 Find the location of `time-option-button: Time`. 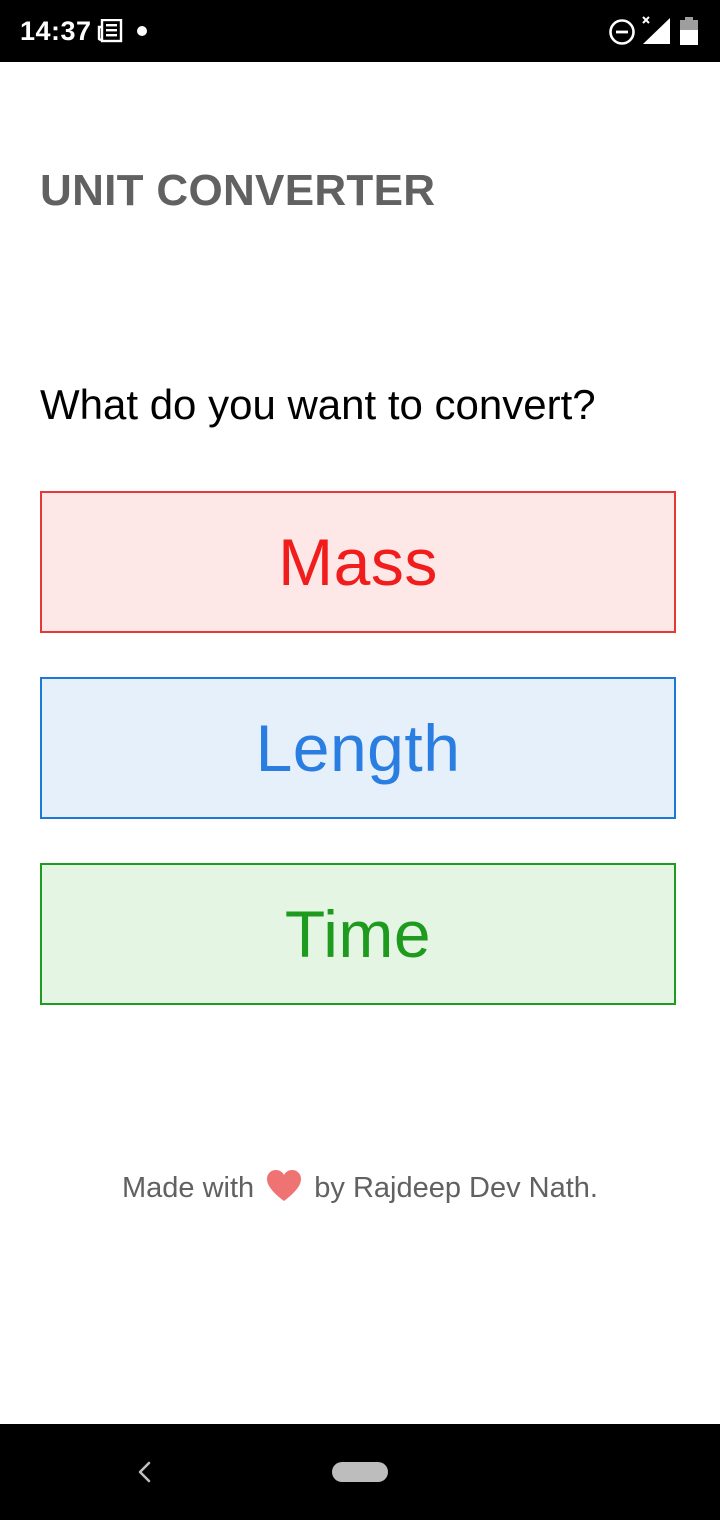

time-option-button: Time is located at coordinates (358, 934).